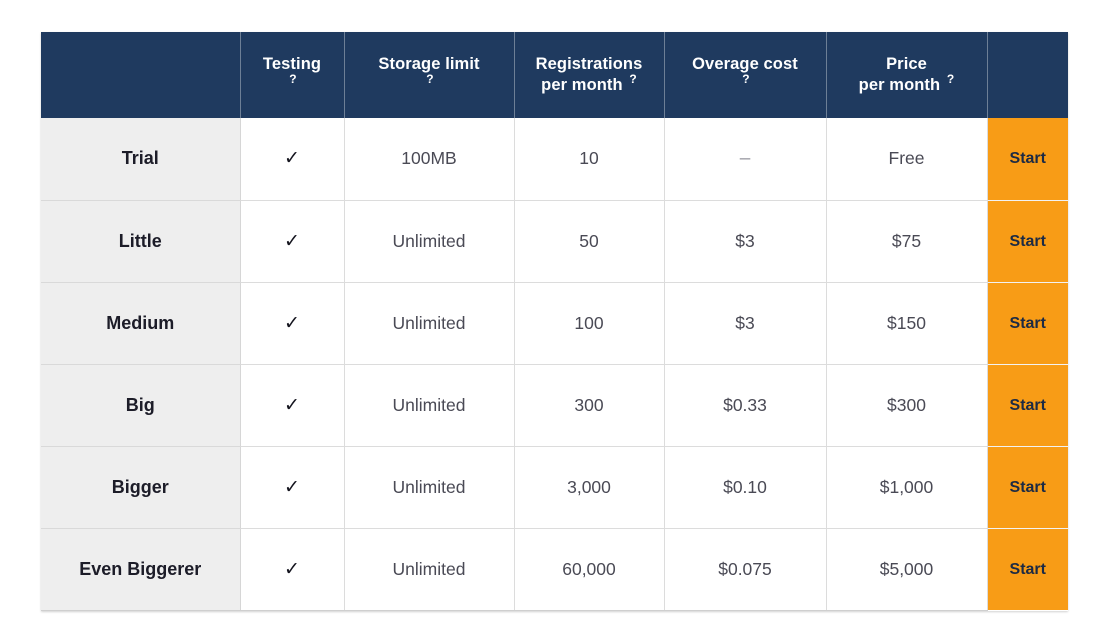 The image size is (1108, 634). What do you see at coordinates (745, 79) in the screenshot?
I see `help-tooltip-icon-overage-cost: ?` at bounding box center [745, 79].